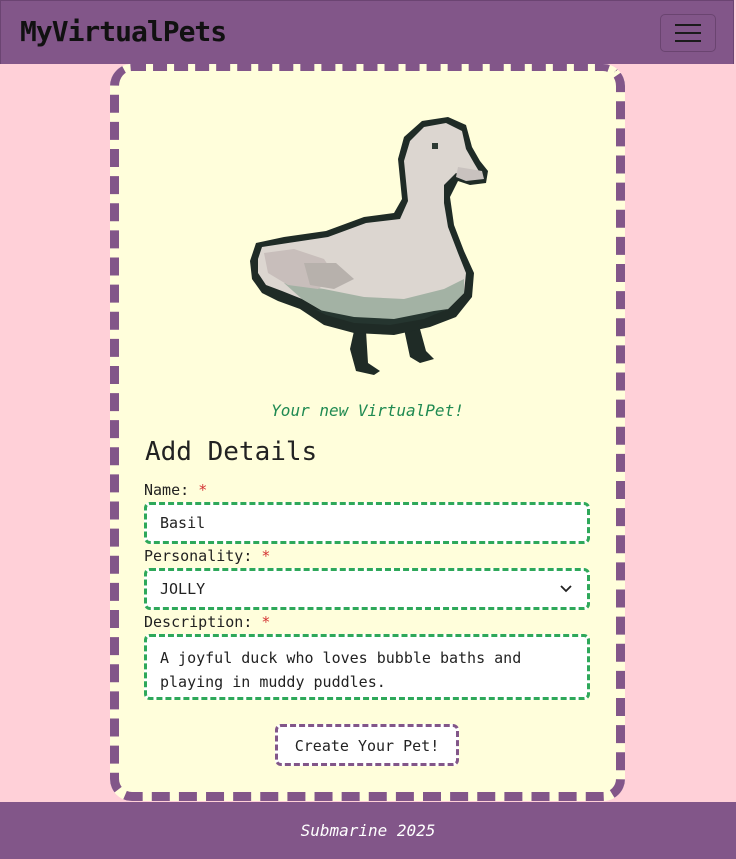  What do you see at coordinates (123, 31) in the screenshot?
I see `brand-logo: MyVirtualPets` at bounding box center [123, 31].